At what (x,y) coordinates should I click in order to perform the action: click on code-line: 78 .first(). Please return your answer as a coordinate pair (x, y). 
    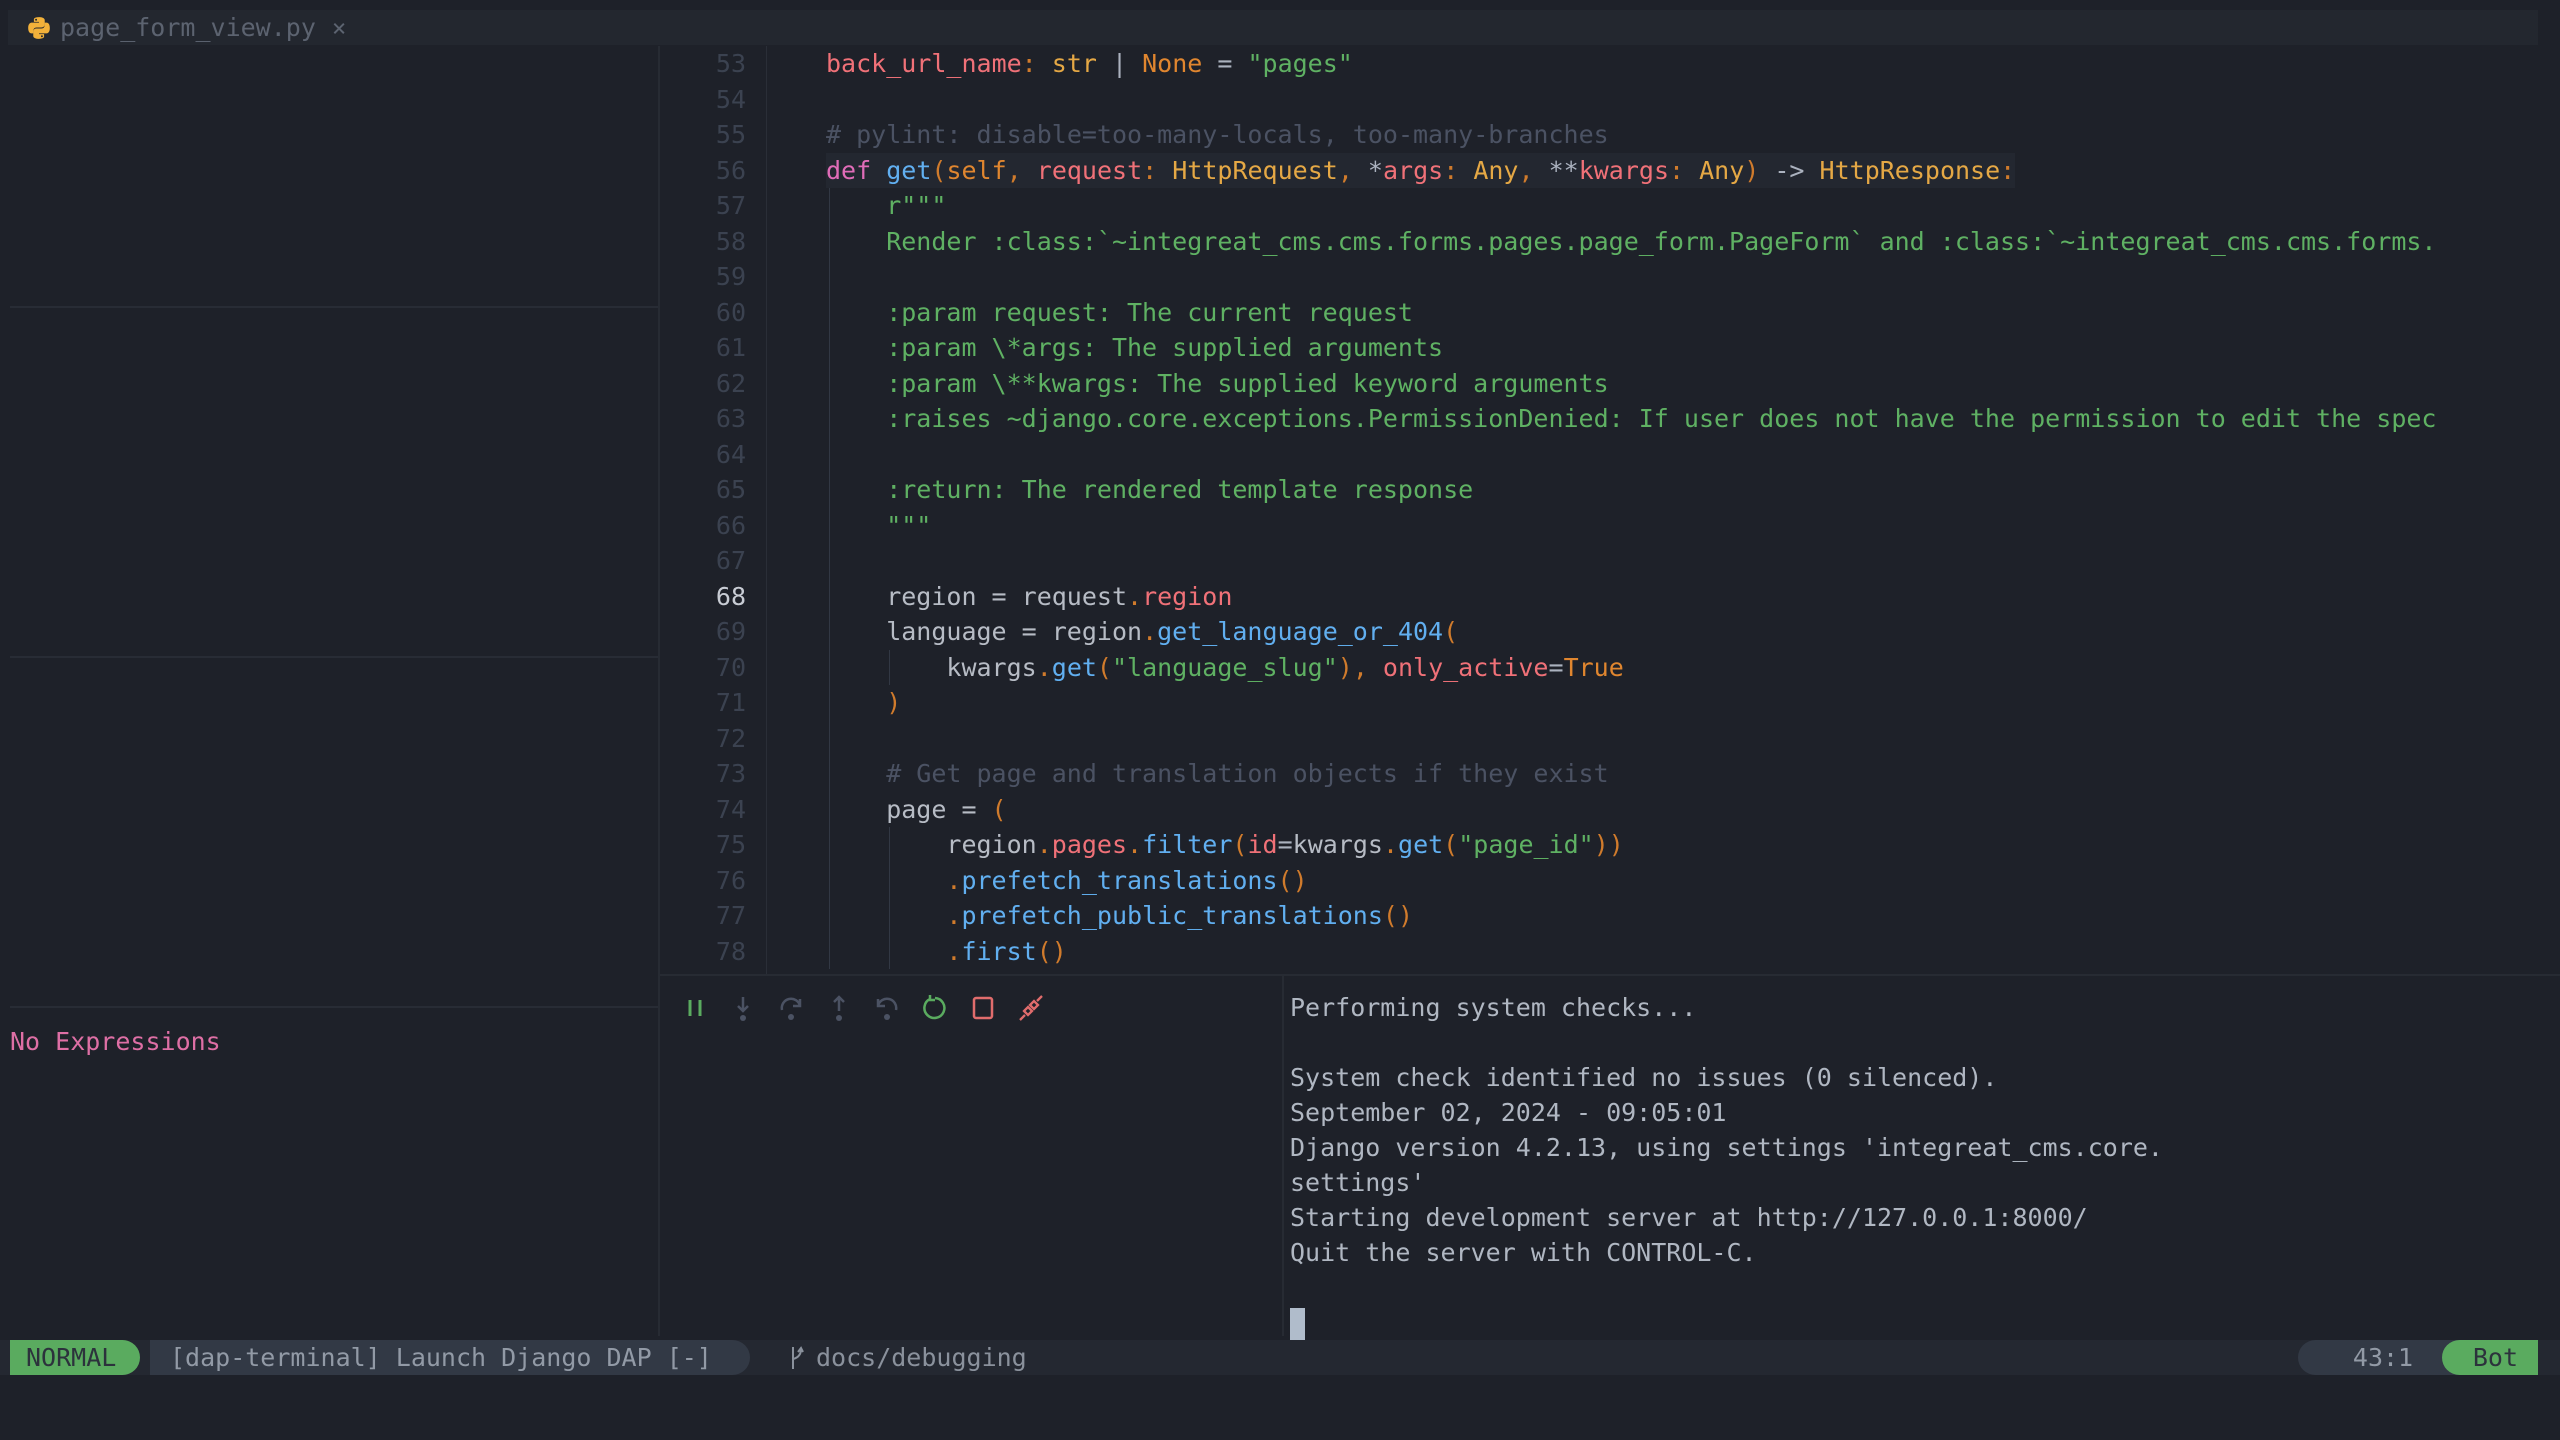
    Looking at the image, I should click on (1610, 951).